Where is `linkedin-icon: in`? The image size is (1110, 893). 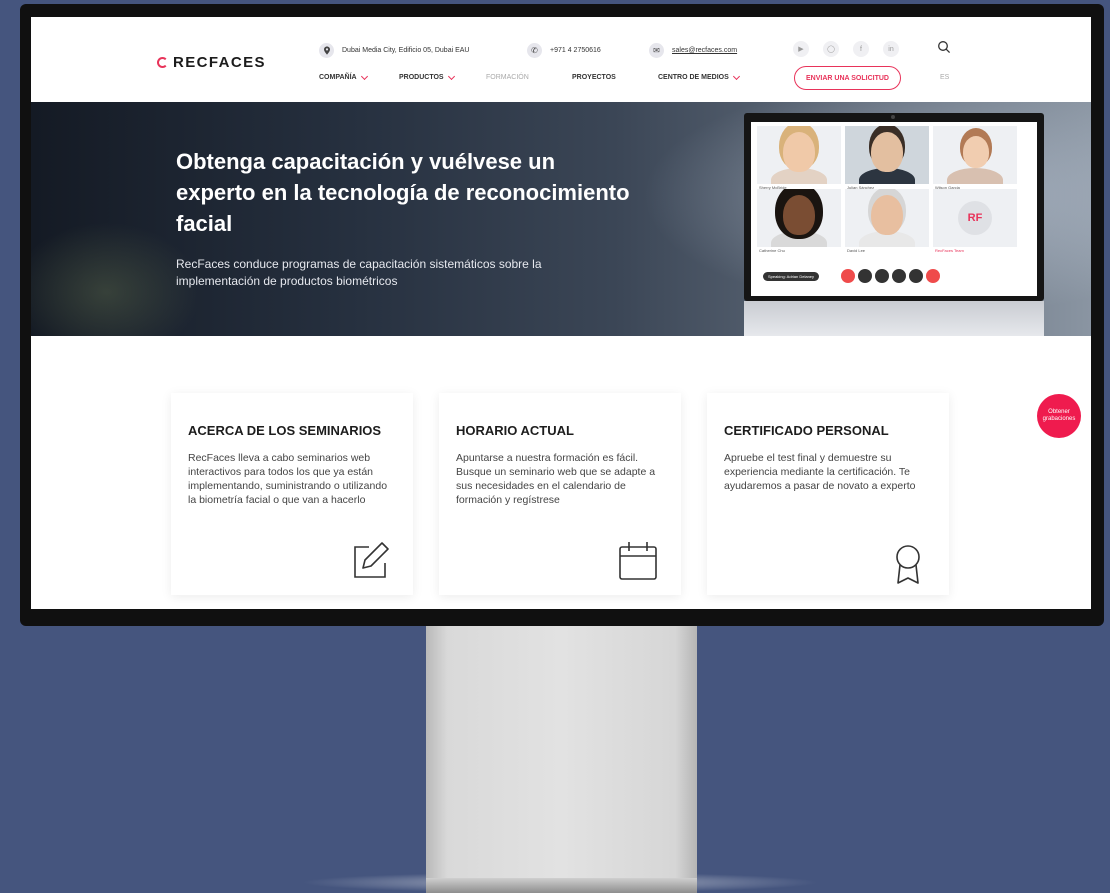
linkedin-icon: in is located at coordinates (891, 49).